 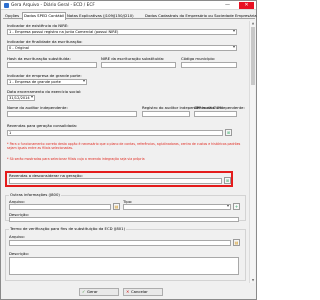 I want to click on hash-label: Hash da escrituração substituída:, so click(x=39, y=58).